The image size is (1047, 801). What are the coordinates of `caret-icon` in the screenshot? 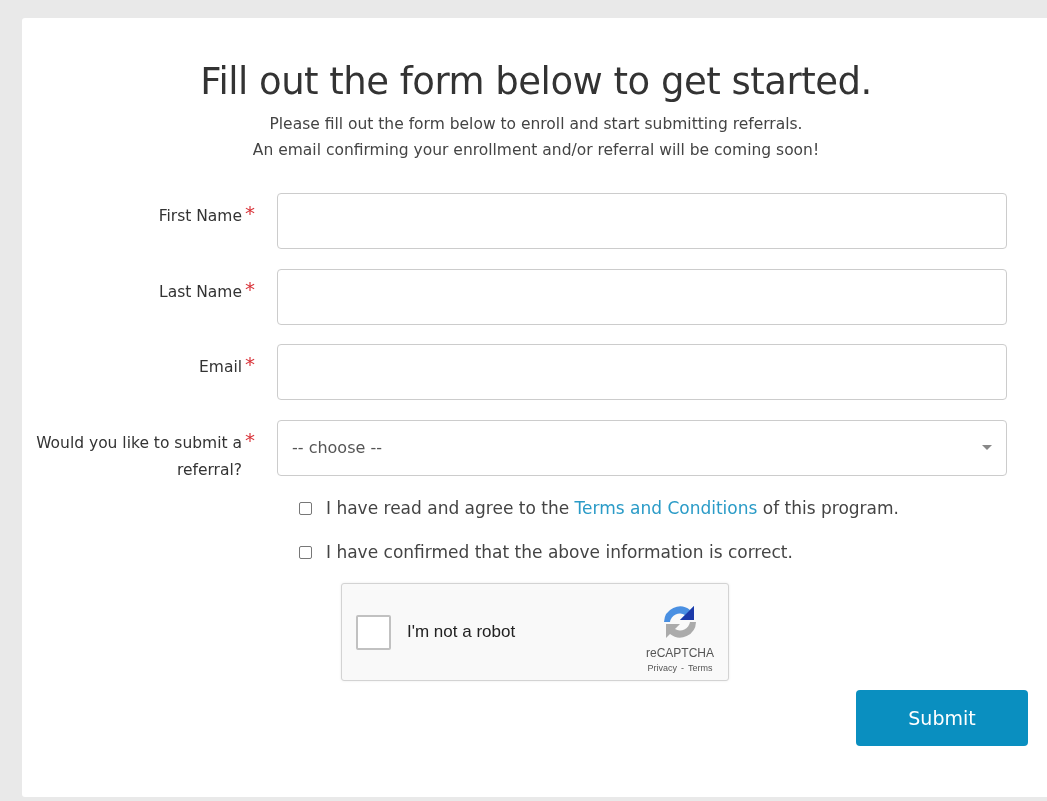 It's located at (987, 447).